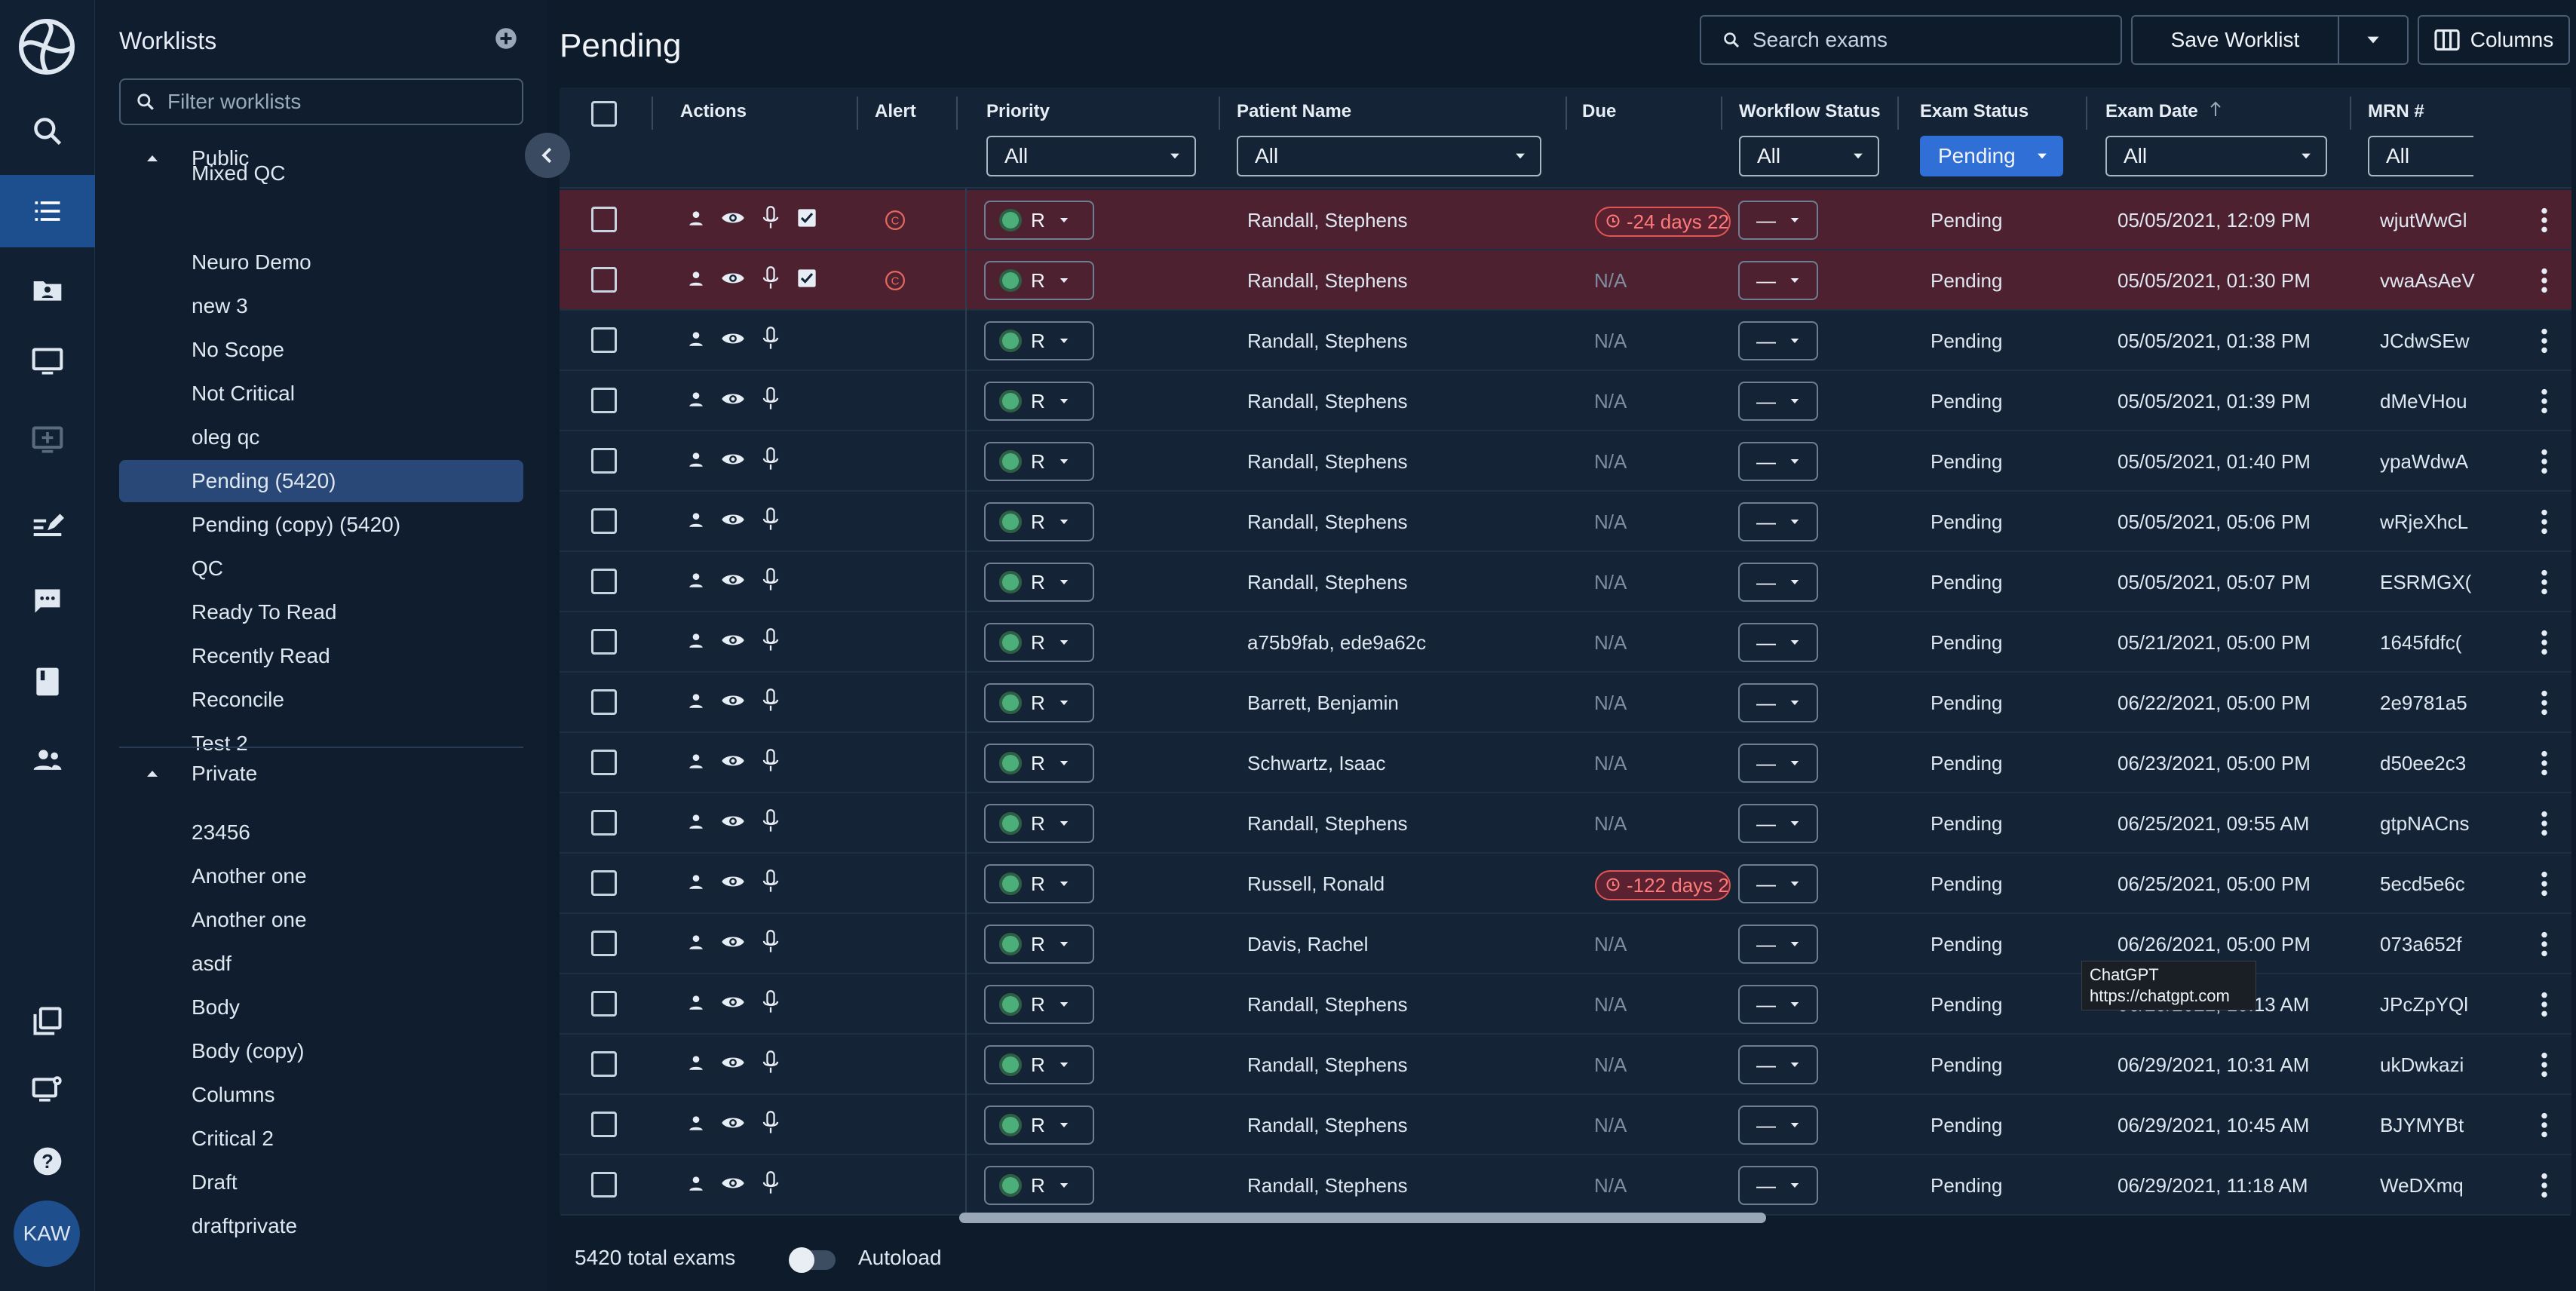 The height and width of the screenshot is (1291, 2576). What do you see at coordinates (47, 440) in the screenshot?
I see `monitor-add-icon` at bounding box center [47, 440].